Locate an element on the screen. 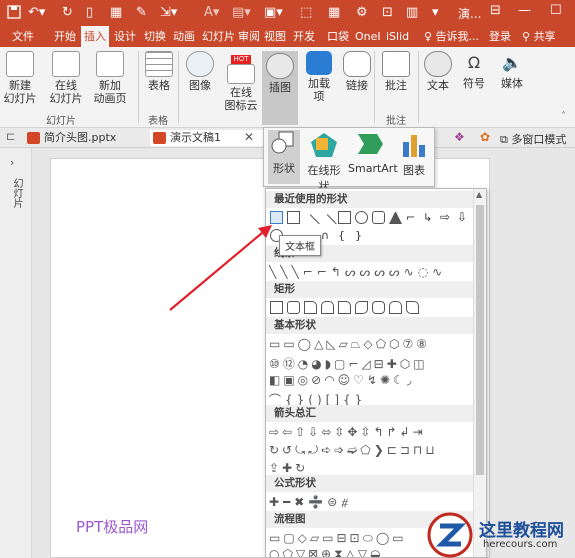 The height and width of the screenshot is (558, 575). site-logo: 这里教程网 herecours.com is located at coordinates (500, 535).